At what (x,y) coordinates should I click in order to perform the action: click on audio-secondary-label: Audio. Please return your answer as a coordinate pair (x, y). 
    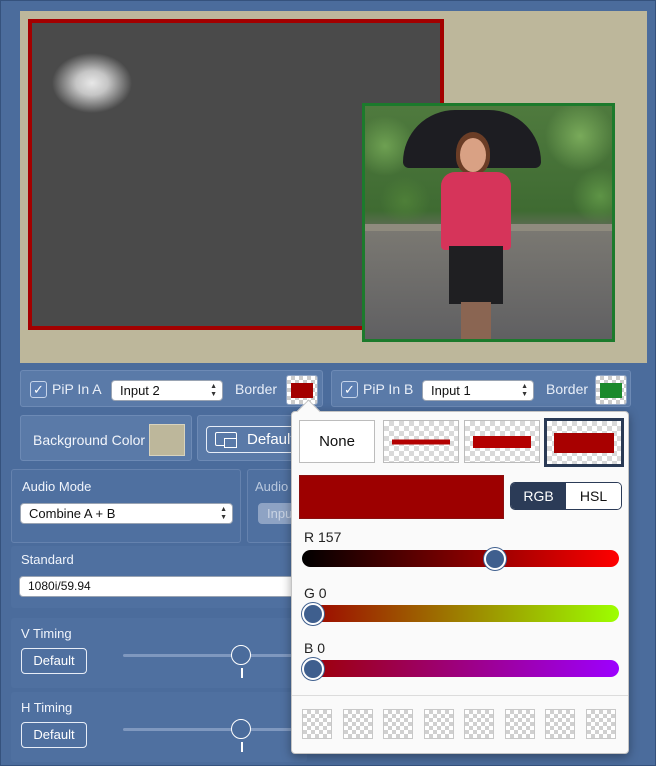
    Looking at the image, I should click on (272, 486).